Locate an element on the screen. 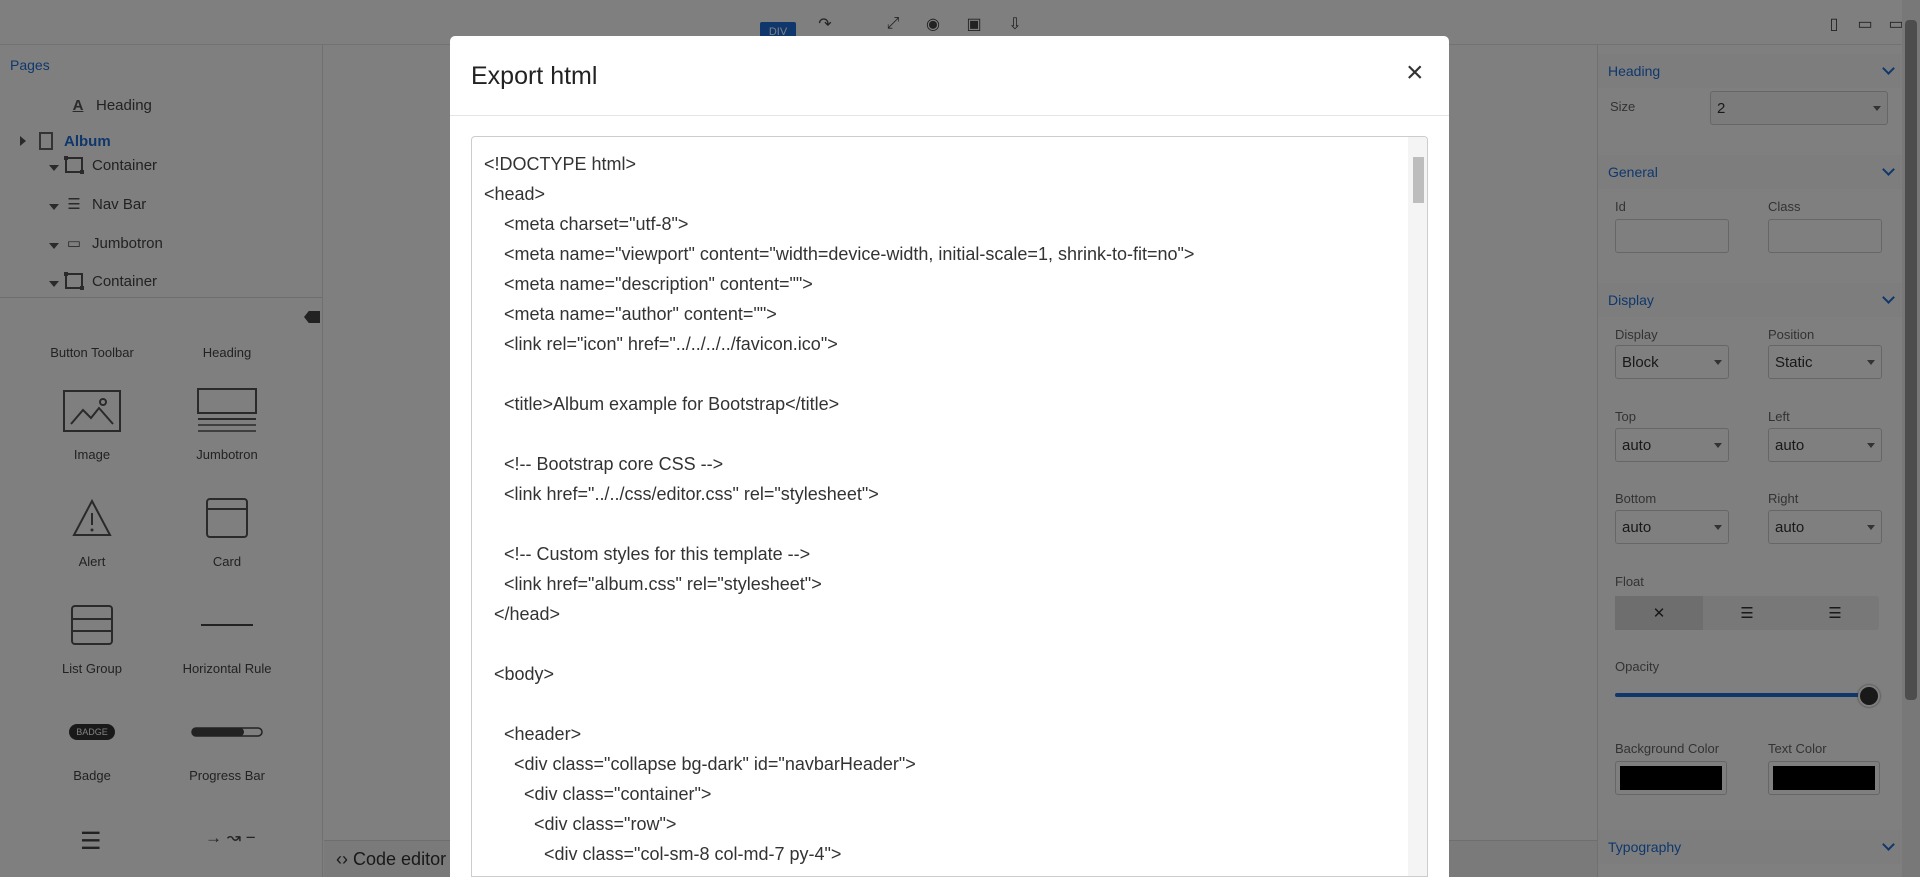 This screenshot has width=1920, height=877. modal-header: Export html × is located at coordinates (949, 76).